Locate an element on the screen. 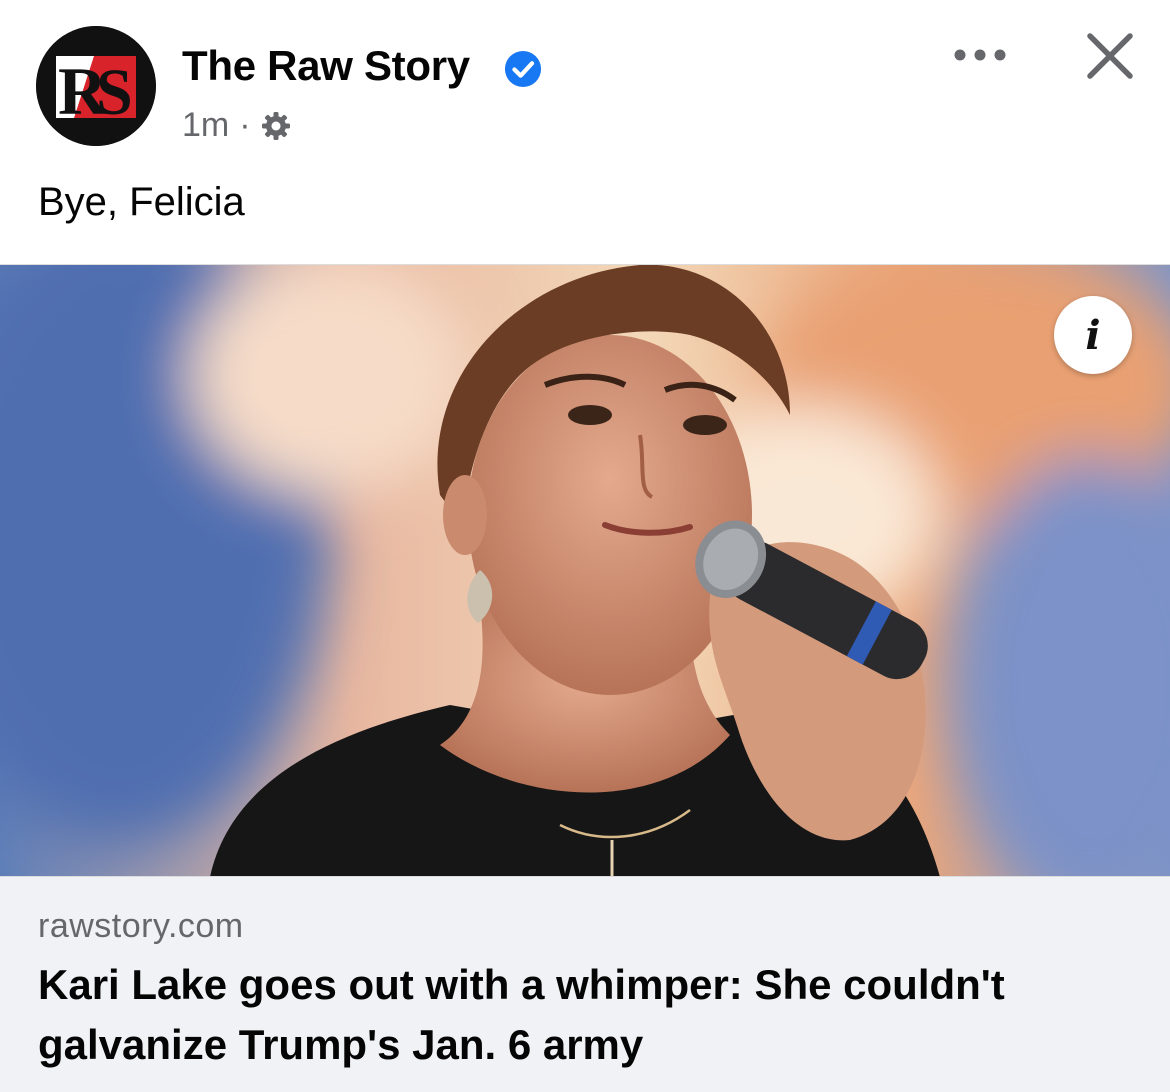  gear-icon is located at coordinates (276, 126).